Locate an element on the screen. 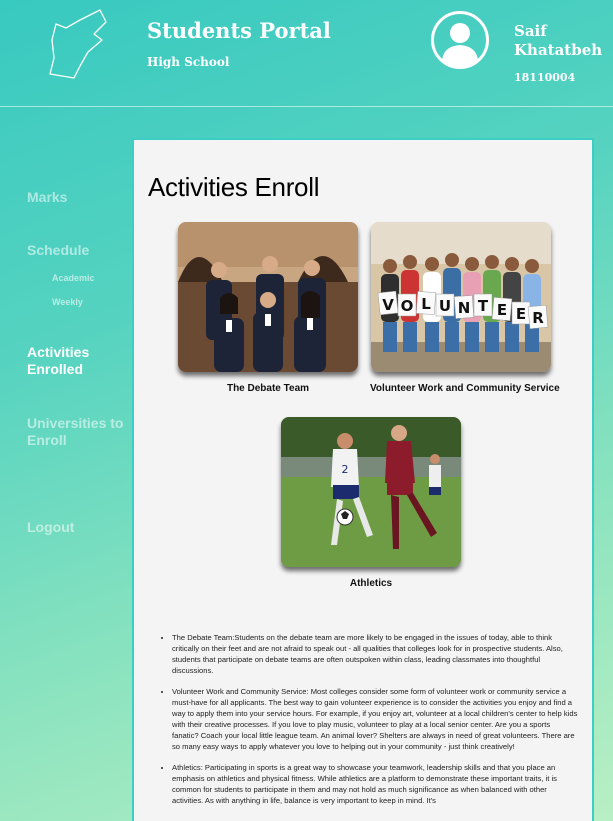 This screenshot has width=613, height=821. activity-caption: The Debate Team is located at coordinates (268, 388).